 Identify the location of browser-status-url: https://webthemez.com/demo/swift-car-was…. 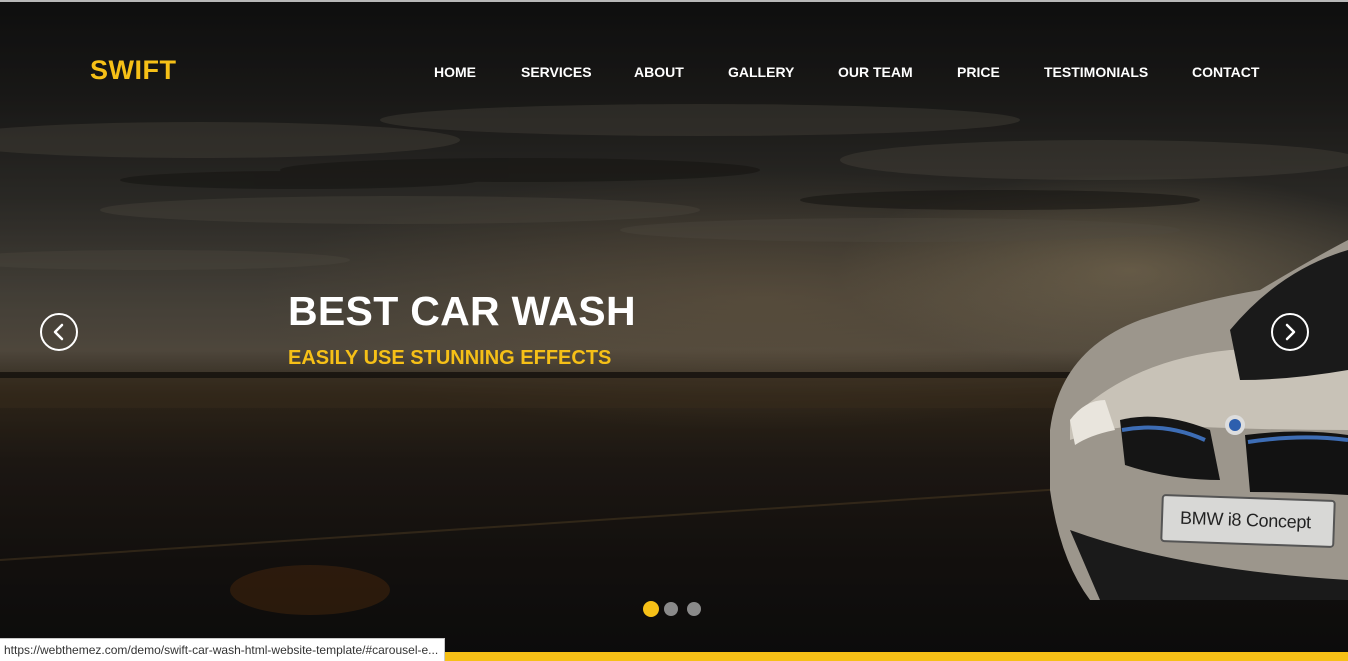
(223, 649).